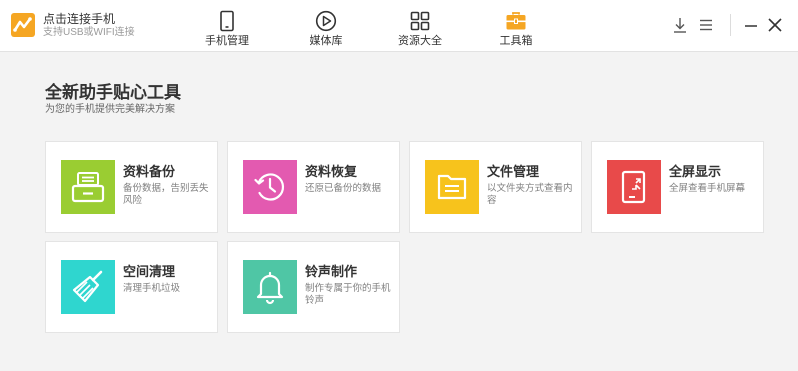  I want to click on tab-toolbox: 工具箱, so click(516, 26).